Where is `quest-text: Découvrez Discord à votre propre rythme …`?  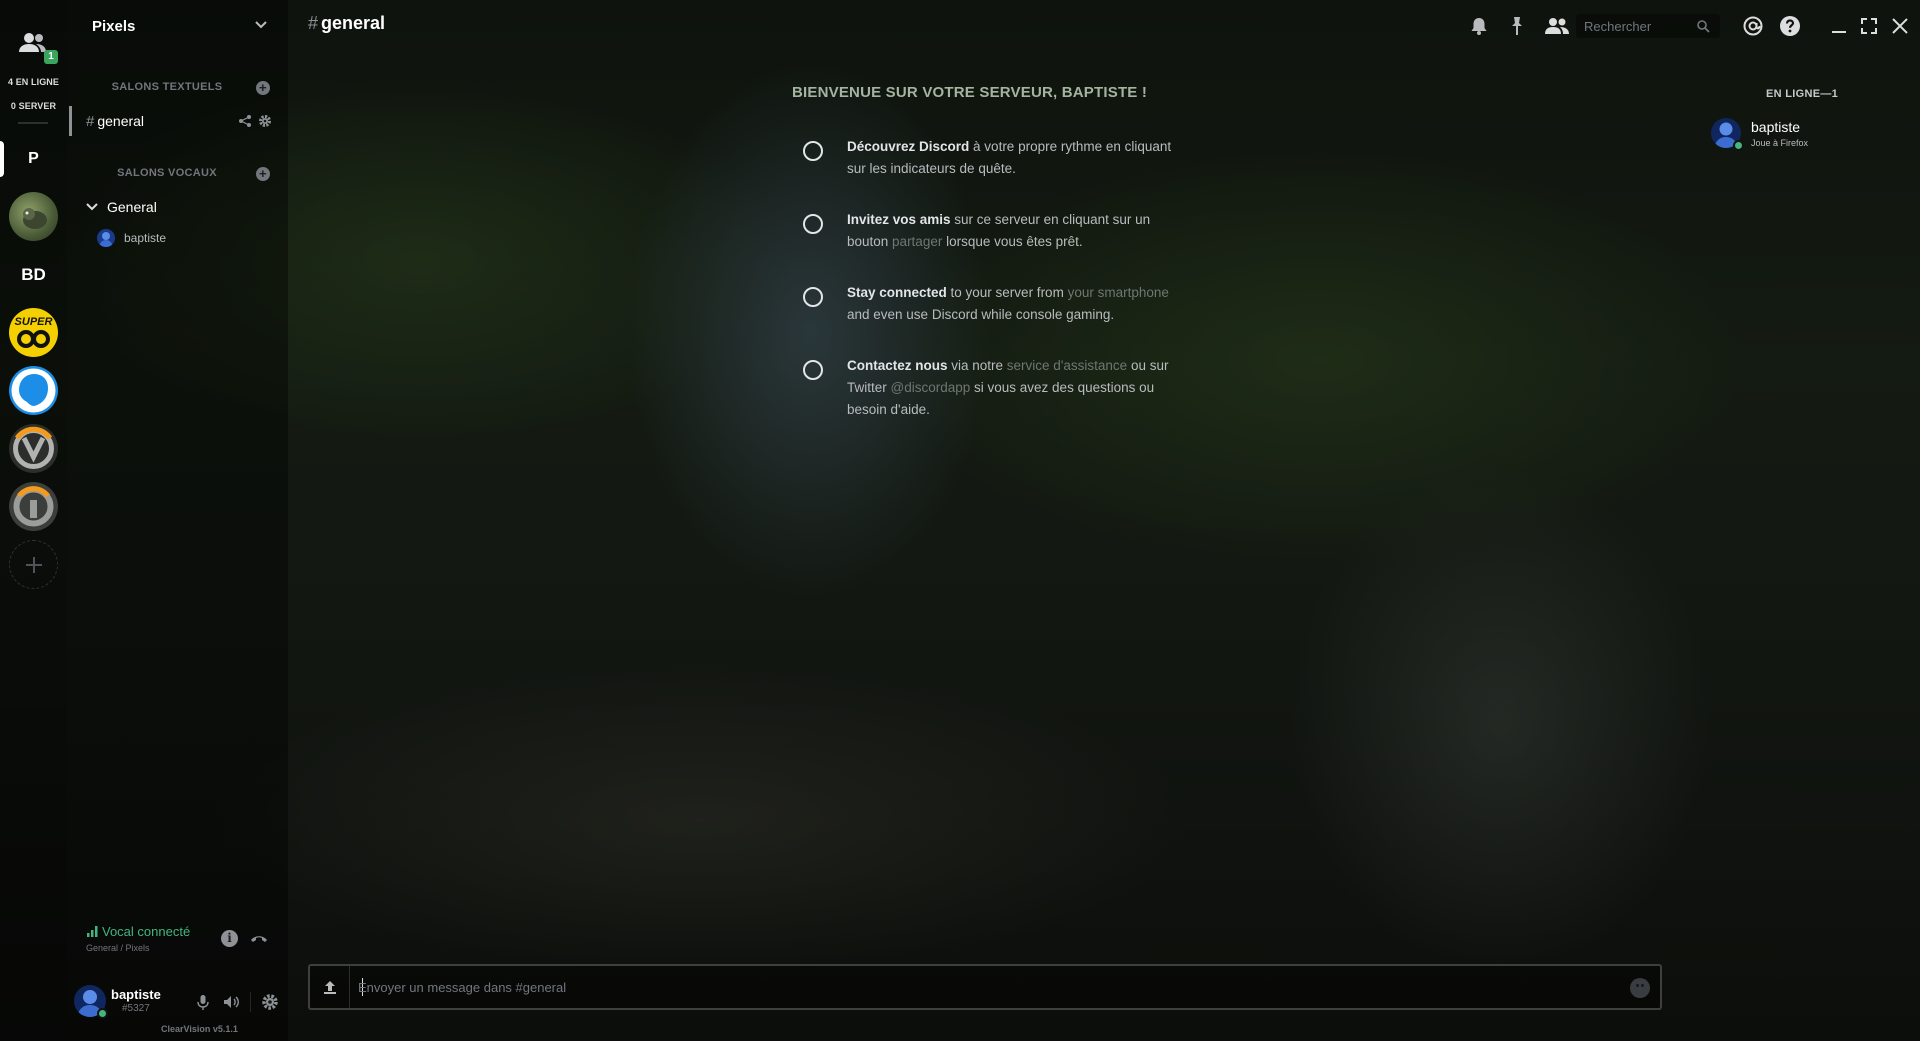 quest-text: Découvrez Discord à votre propre rythme … is located at coordinates (1009, 157).